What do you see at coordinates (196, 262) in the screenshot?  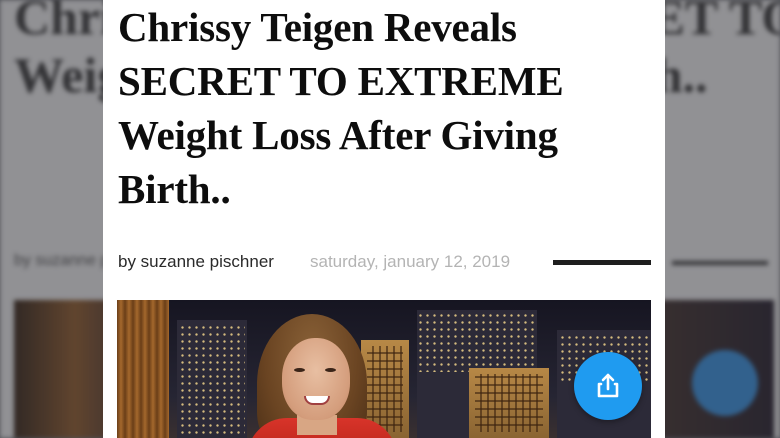 I see `article-author: by suzanne pischner` at bounding box center [196, 262].